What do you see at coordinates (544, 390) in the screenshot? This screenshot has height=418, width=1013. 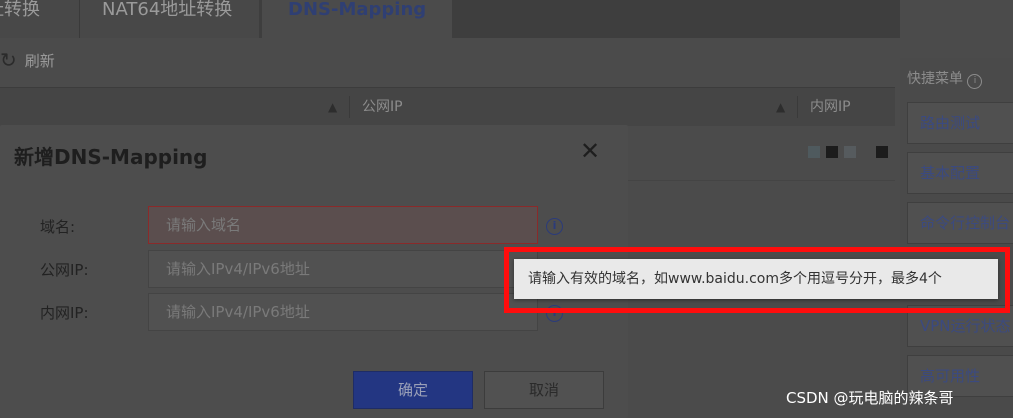 I see `cancel-button: 取消` at bounding box center [544, 390].